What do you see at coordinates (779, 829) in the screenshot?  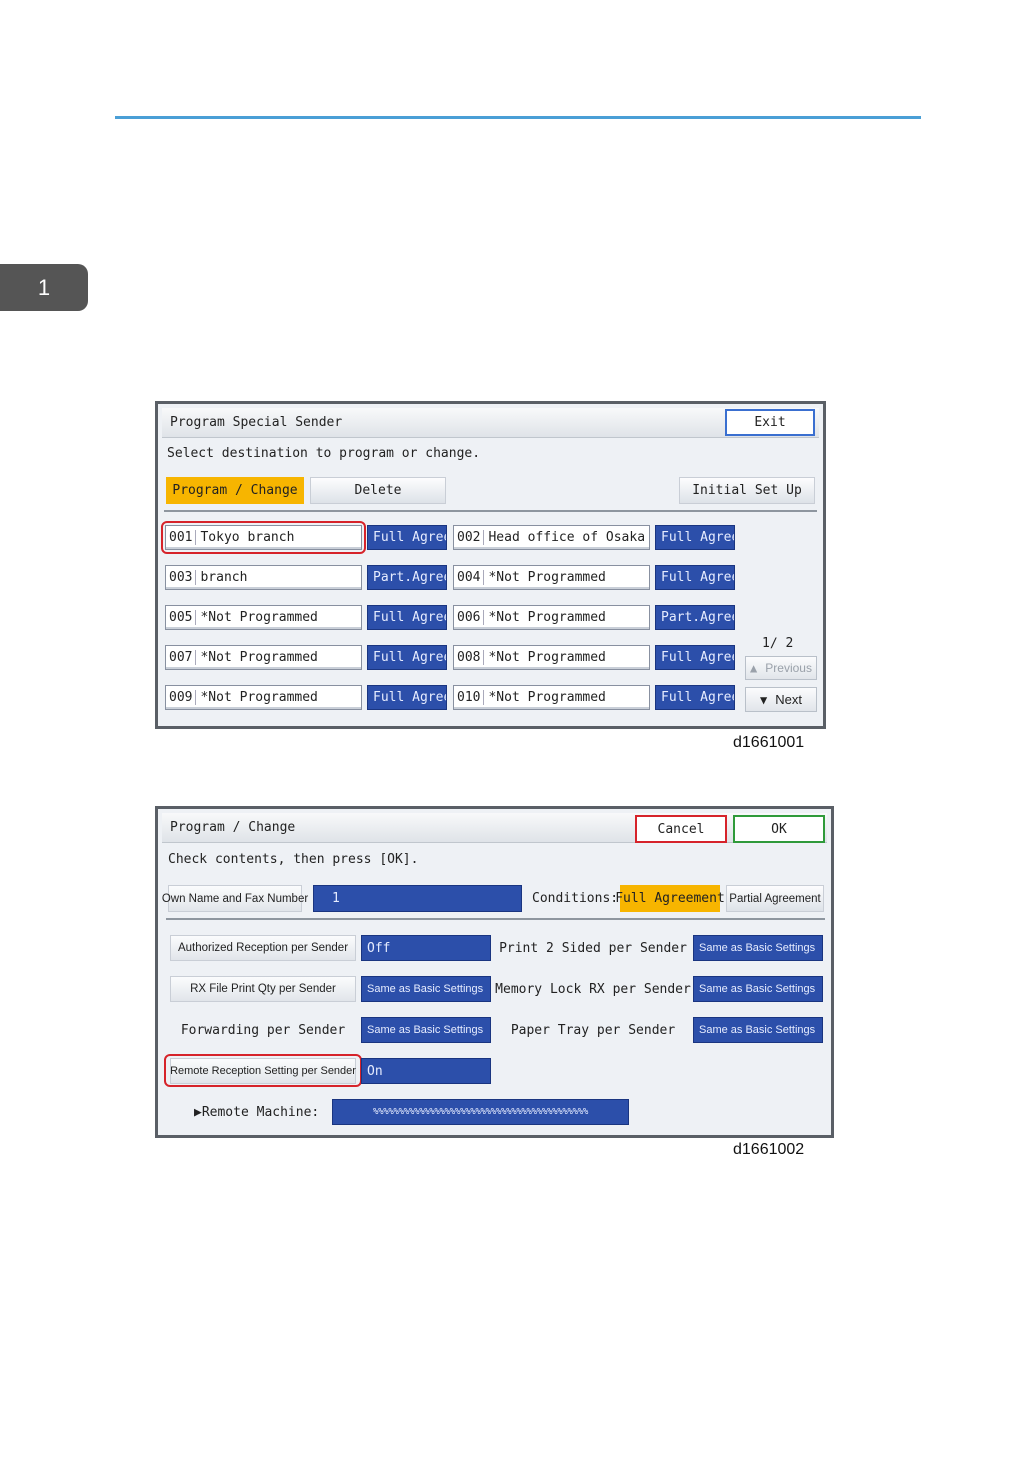 I see `ok-button: OK` at bounding box center [779, 829].